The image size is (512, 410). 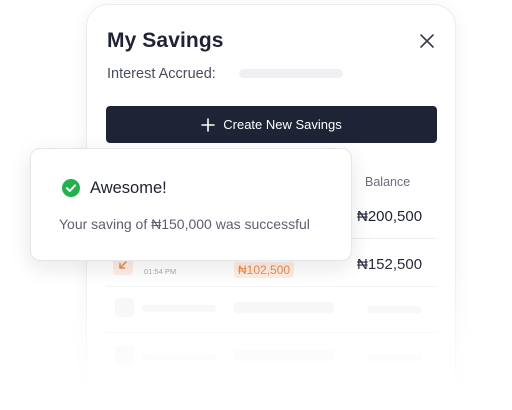 I want to click on close-icon, so click(x=427, y=41).